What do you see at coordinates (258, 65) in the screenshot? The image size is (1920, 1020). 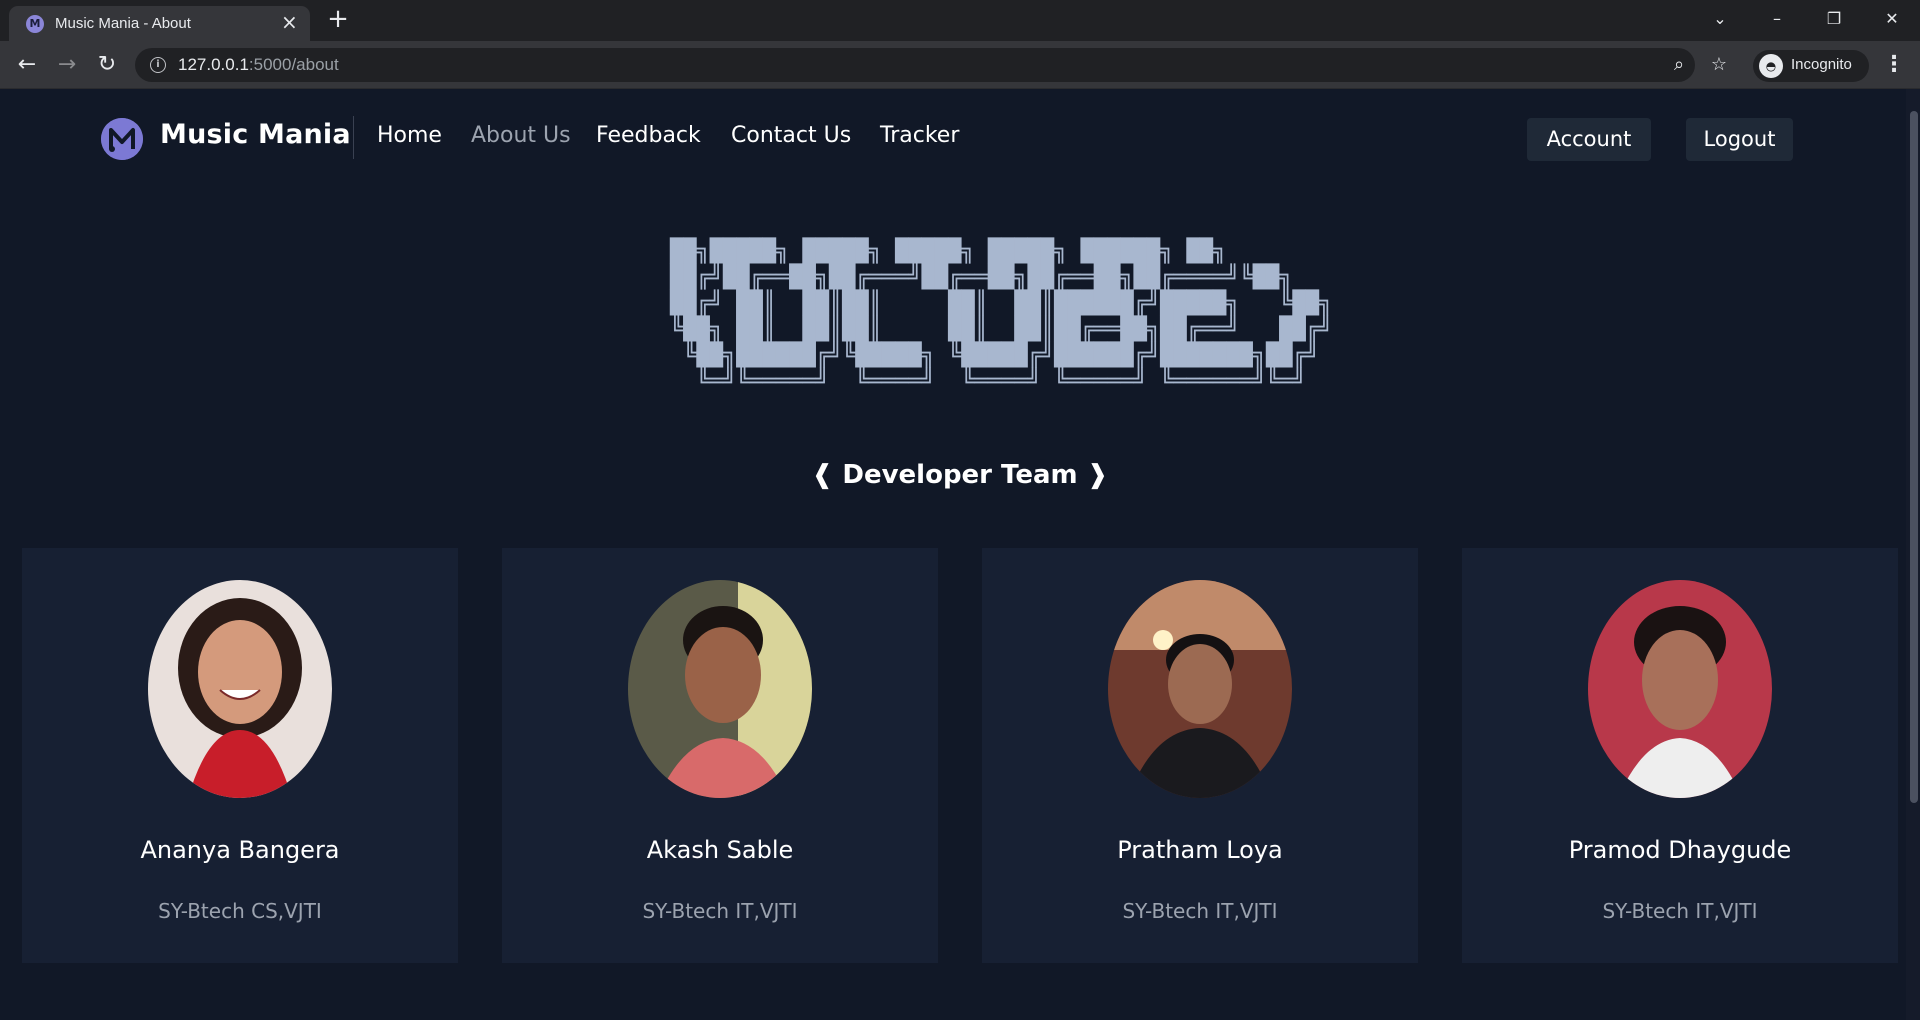 I see `url-text: 127.0.0.1:5000/about` at bounding box center [258, 65].